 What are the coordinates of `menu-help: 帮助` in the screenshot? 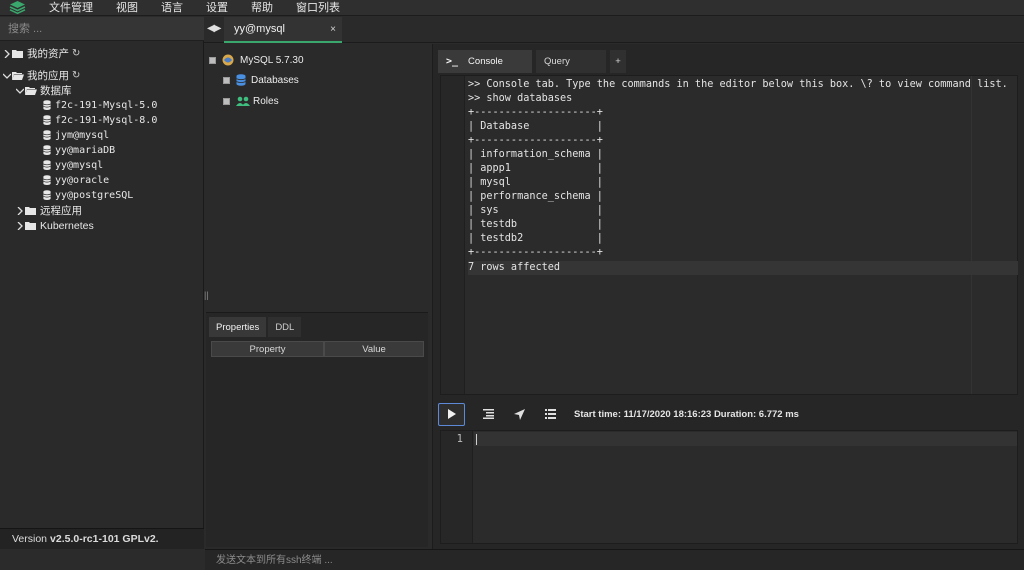 It's located at (262, 8).